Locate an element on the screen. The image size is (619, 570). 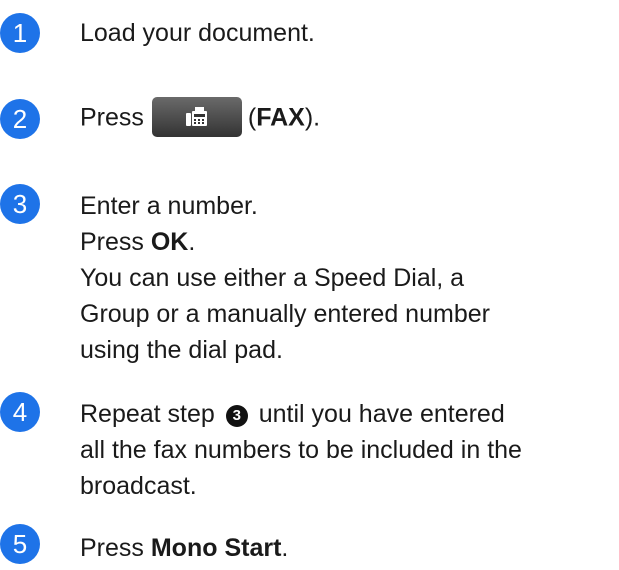
step-line: Press OK. is located at coordinates (285, 242).